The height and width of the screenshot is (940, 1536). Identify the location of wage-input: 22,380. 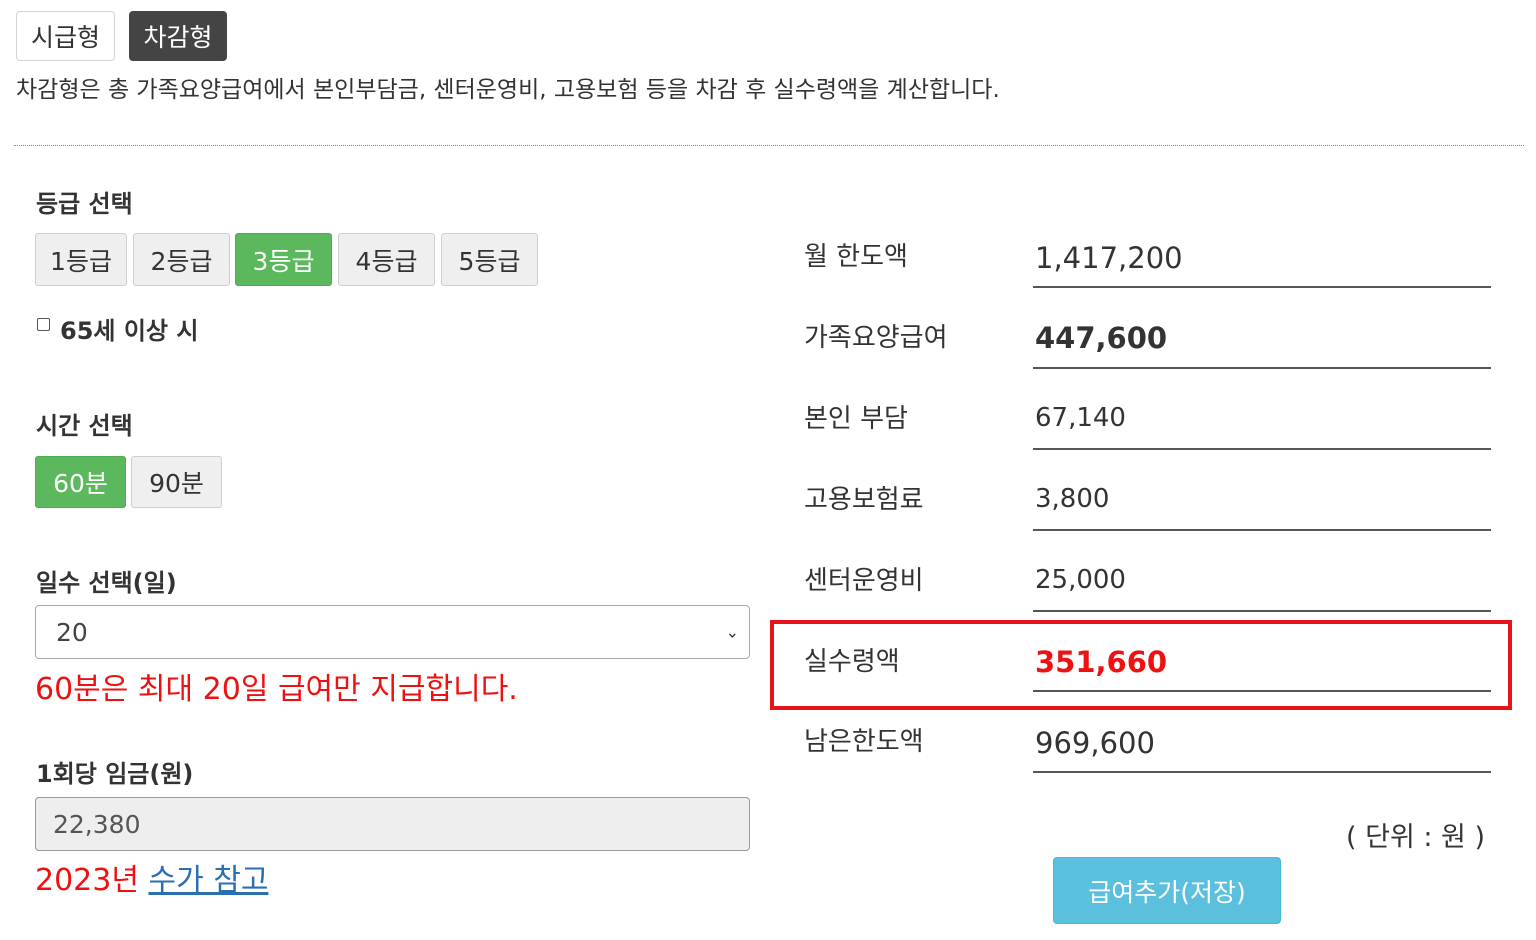
(392, 824).